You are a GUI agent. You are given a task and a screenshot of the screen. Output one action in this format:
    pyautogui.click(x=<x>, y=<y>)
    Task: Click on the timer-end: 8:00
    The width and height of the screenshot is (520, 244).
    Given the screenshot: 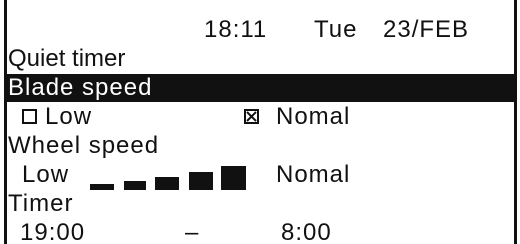 What is the action you would take?
    pyautogui.click(x=306, y=231)
    